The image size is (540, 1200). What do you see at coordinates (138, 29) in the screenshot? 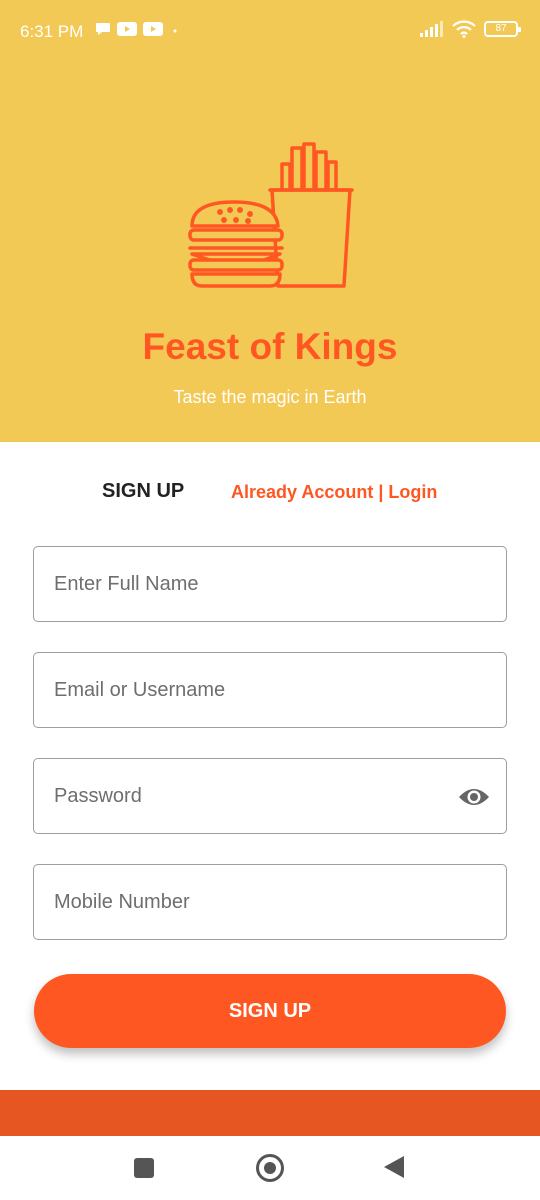
I see `notification-icons` at bounding box center [138, 29].